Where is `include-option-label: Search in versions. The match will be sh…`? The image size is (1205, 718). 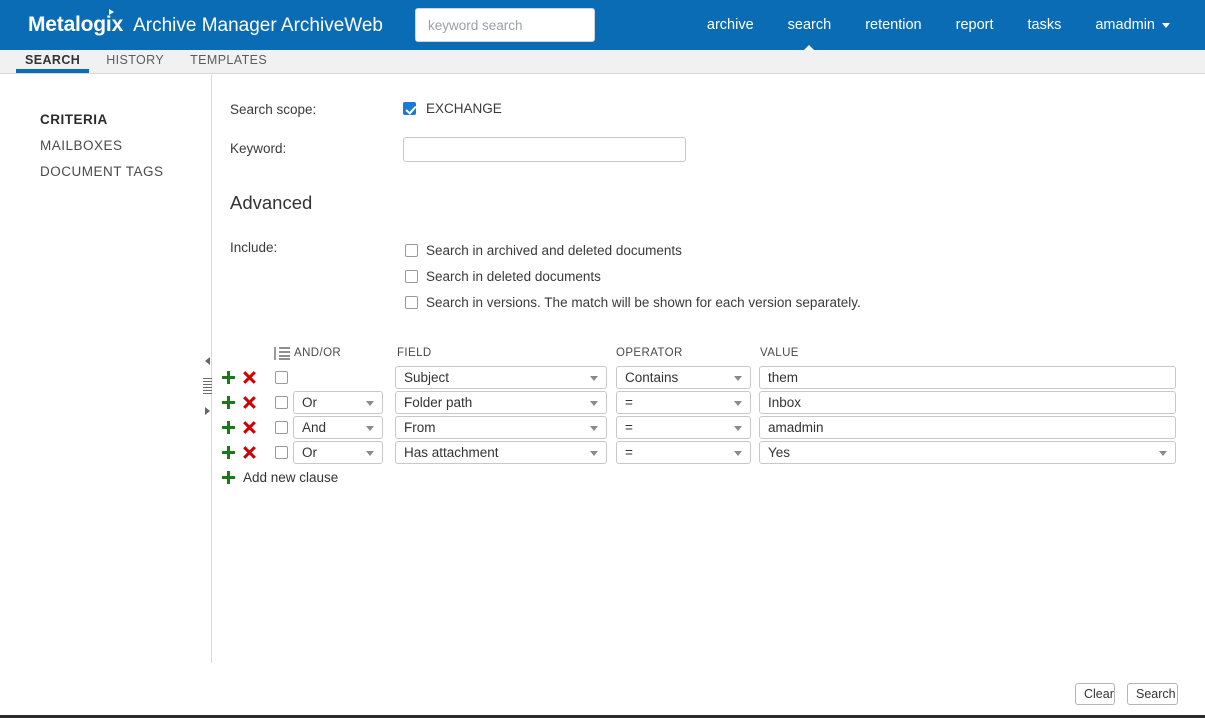
include-option-label: Search in versions. The match will be sh… is located at coordinates (643, 302).